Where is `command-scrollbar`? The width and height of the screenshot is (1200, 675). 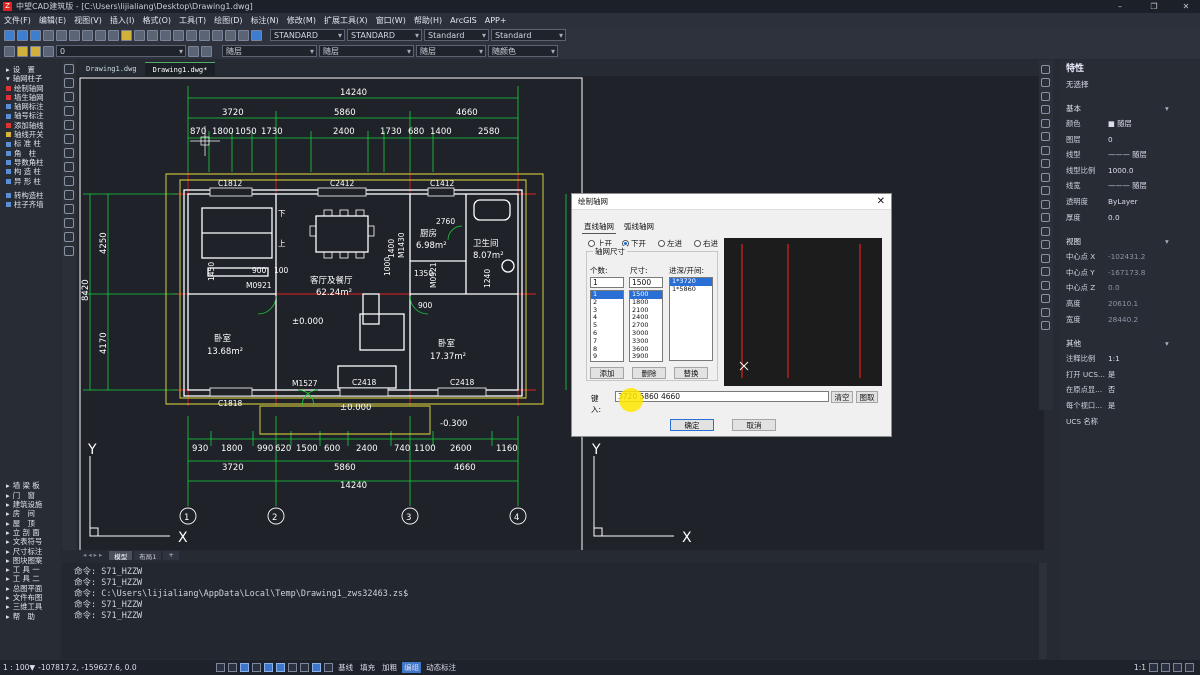
command-scrollbar is located at coordinates (1043, 611).